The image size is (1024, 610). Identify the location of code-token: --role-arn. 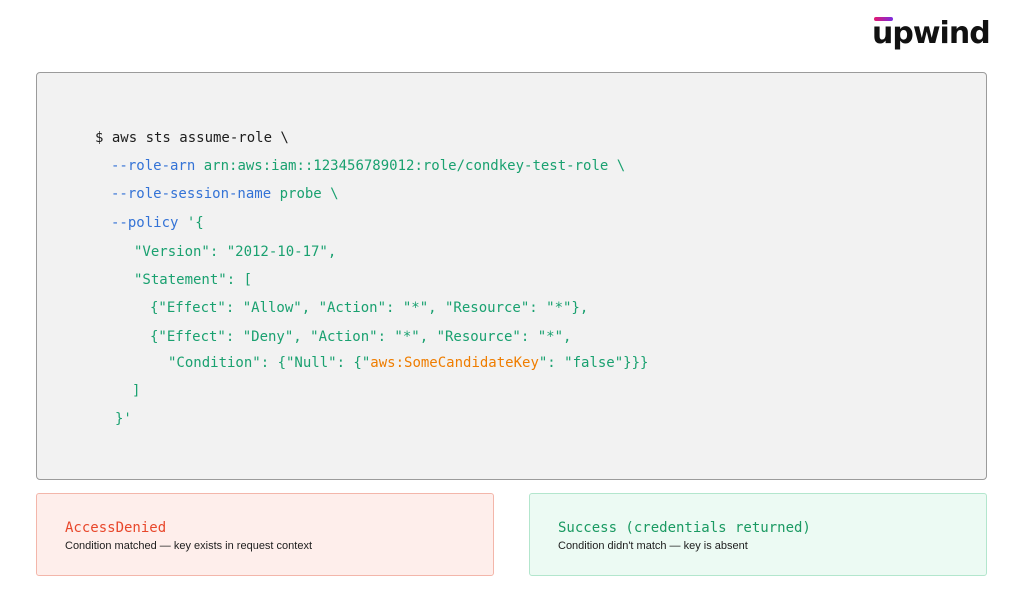
(153, 166).